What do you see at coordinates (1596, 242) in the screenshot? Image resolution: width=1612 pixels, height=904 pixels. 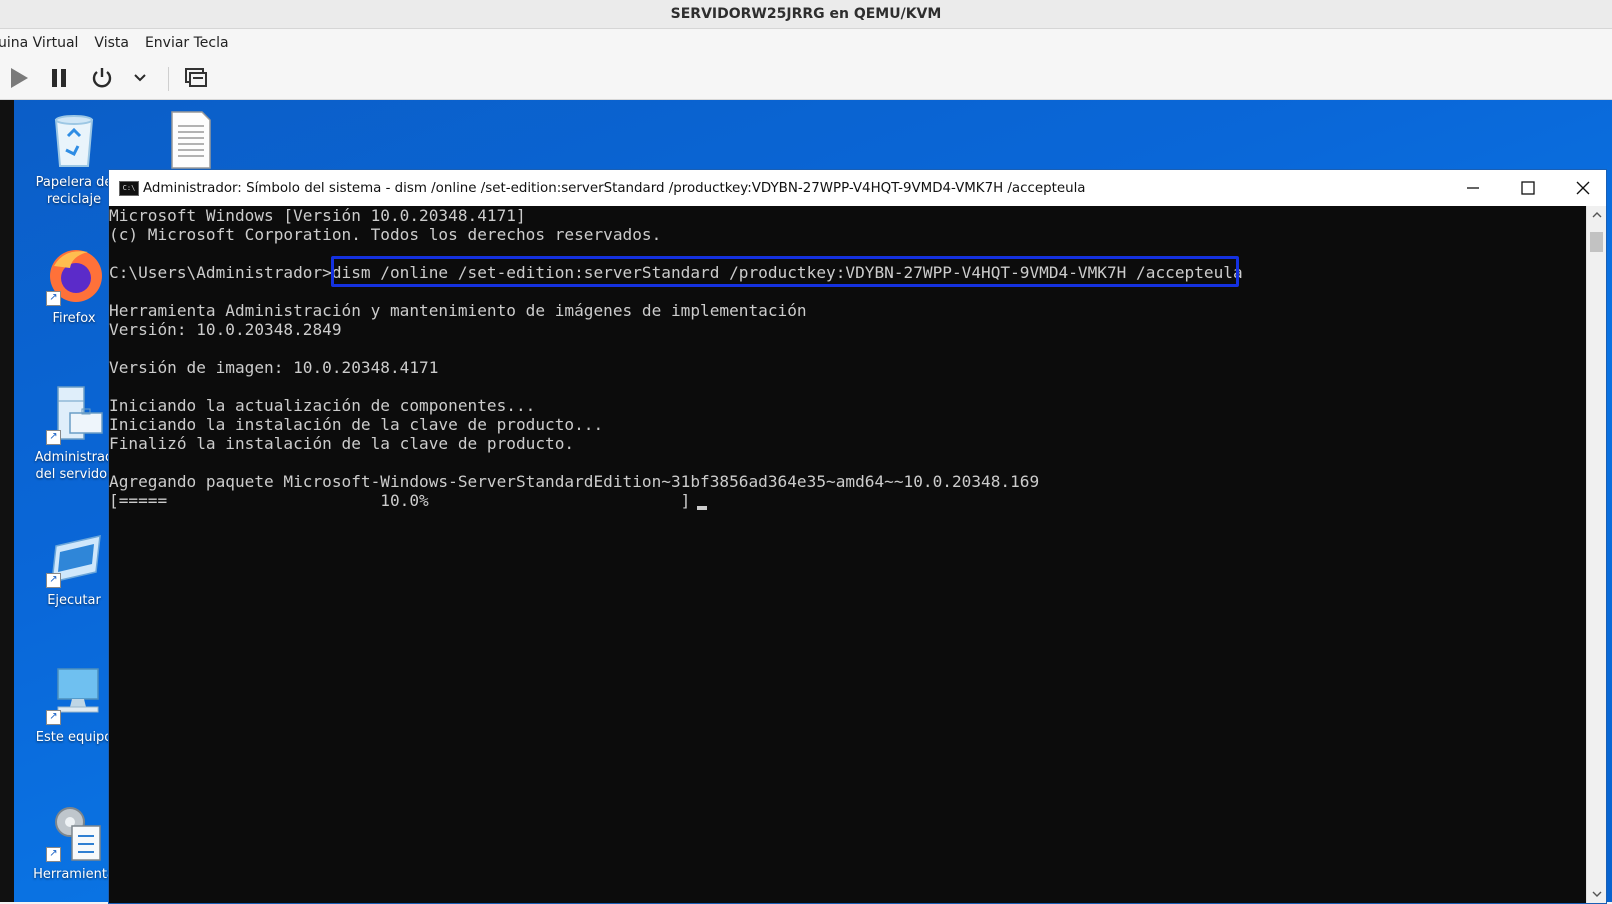 I see `scroll-thumb` at bounding box center [1596, 242].